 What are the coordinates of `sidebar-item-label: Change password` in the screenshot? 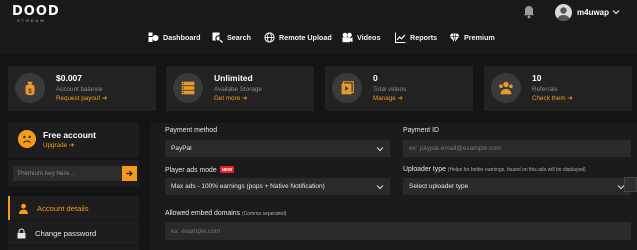 It's located at (66, 233).